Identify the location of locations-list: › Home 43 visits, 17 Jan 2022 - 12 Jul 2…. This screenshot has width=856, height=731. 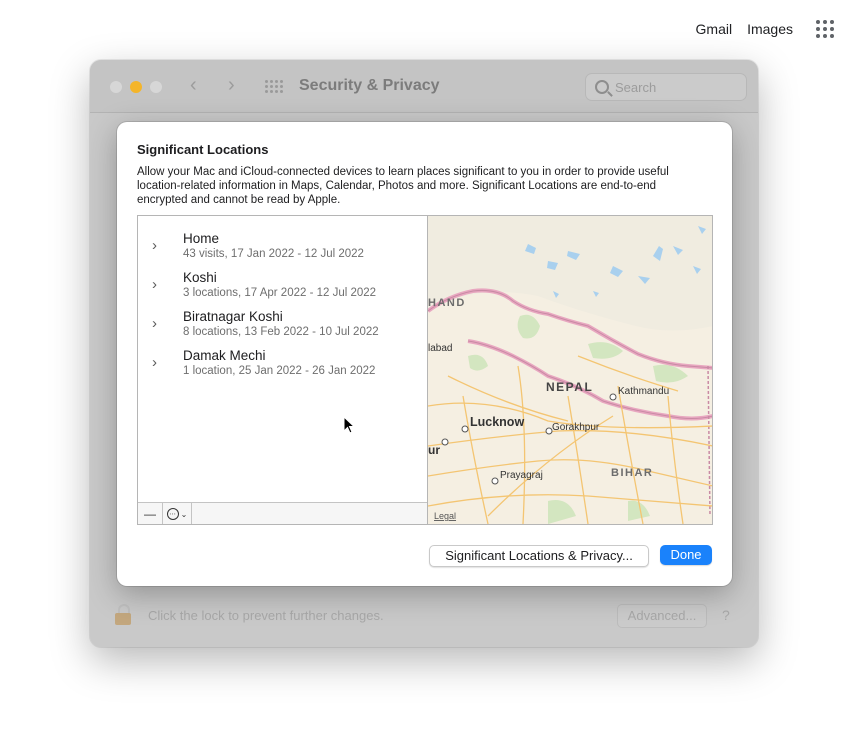
(282, 358).